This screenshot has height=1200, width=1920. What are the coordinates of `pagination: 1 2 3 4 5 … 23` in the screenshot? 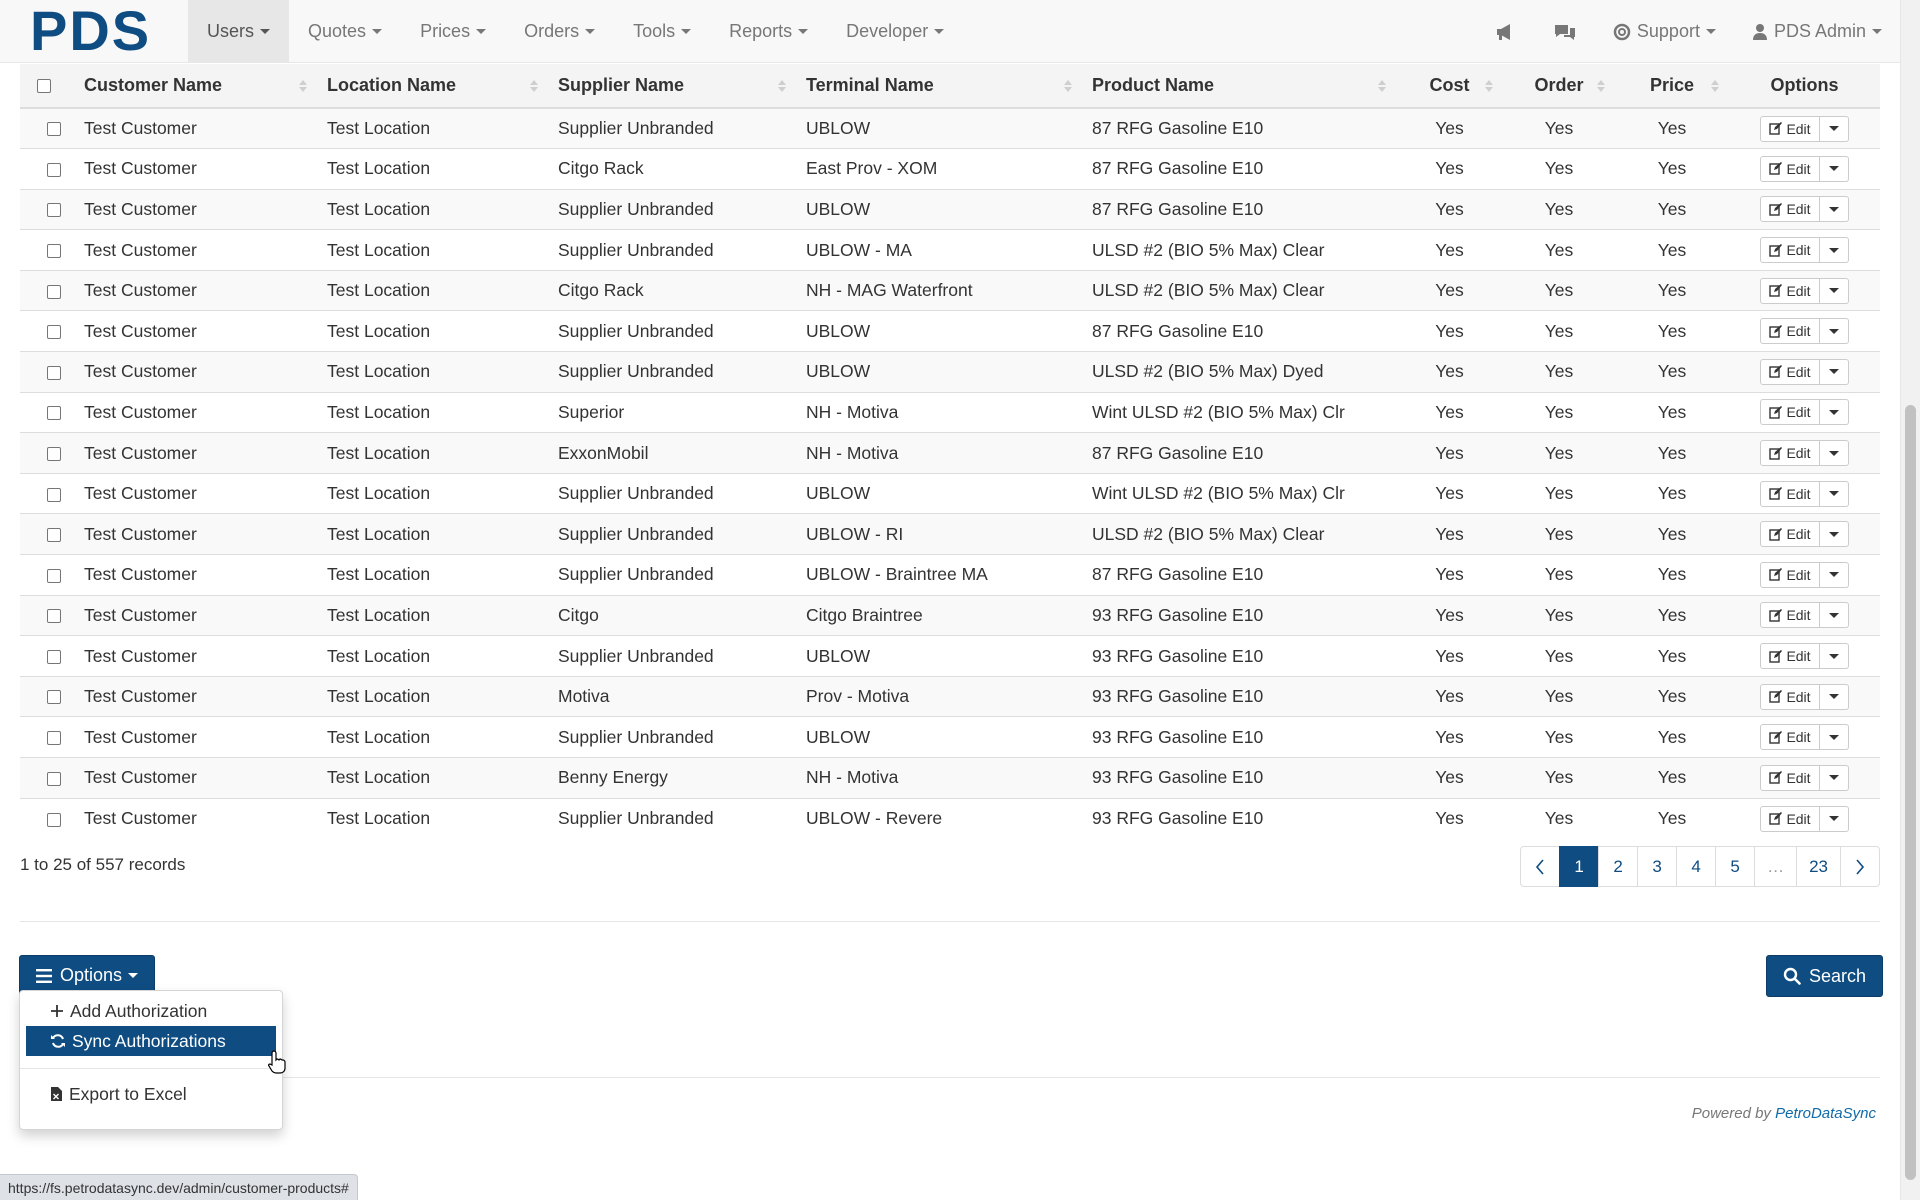 It's located at (1700, 866).